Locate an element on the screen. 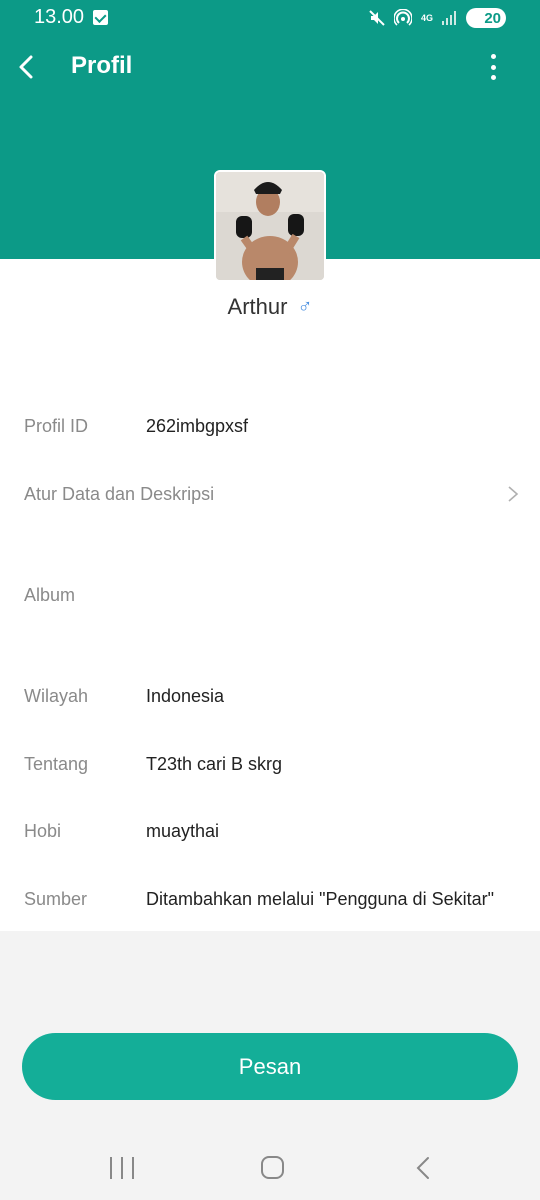 This screenshot has height=1200, width=540. tentang-value: T23th cari B skrg is located at coordinates (214, 764).